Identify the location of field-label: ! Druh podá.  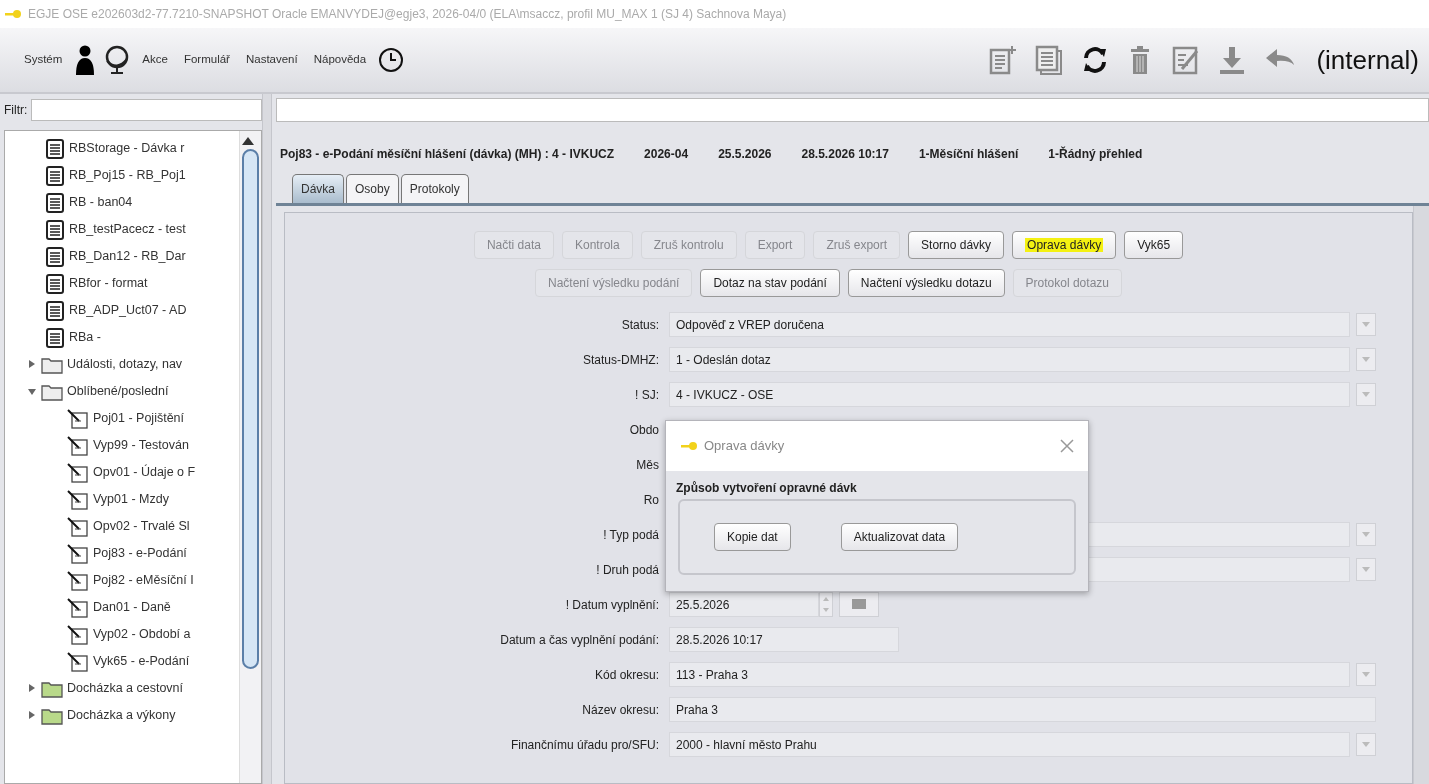
(627, 570).